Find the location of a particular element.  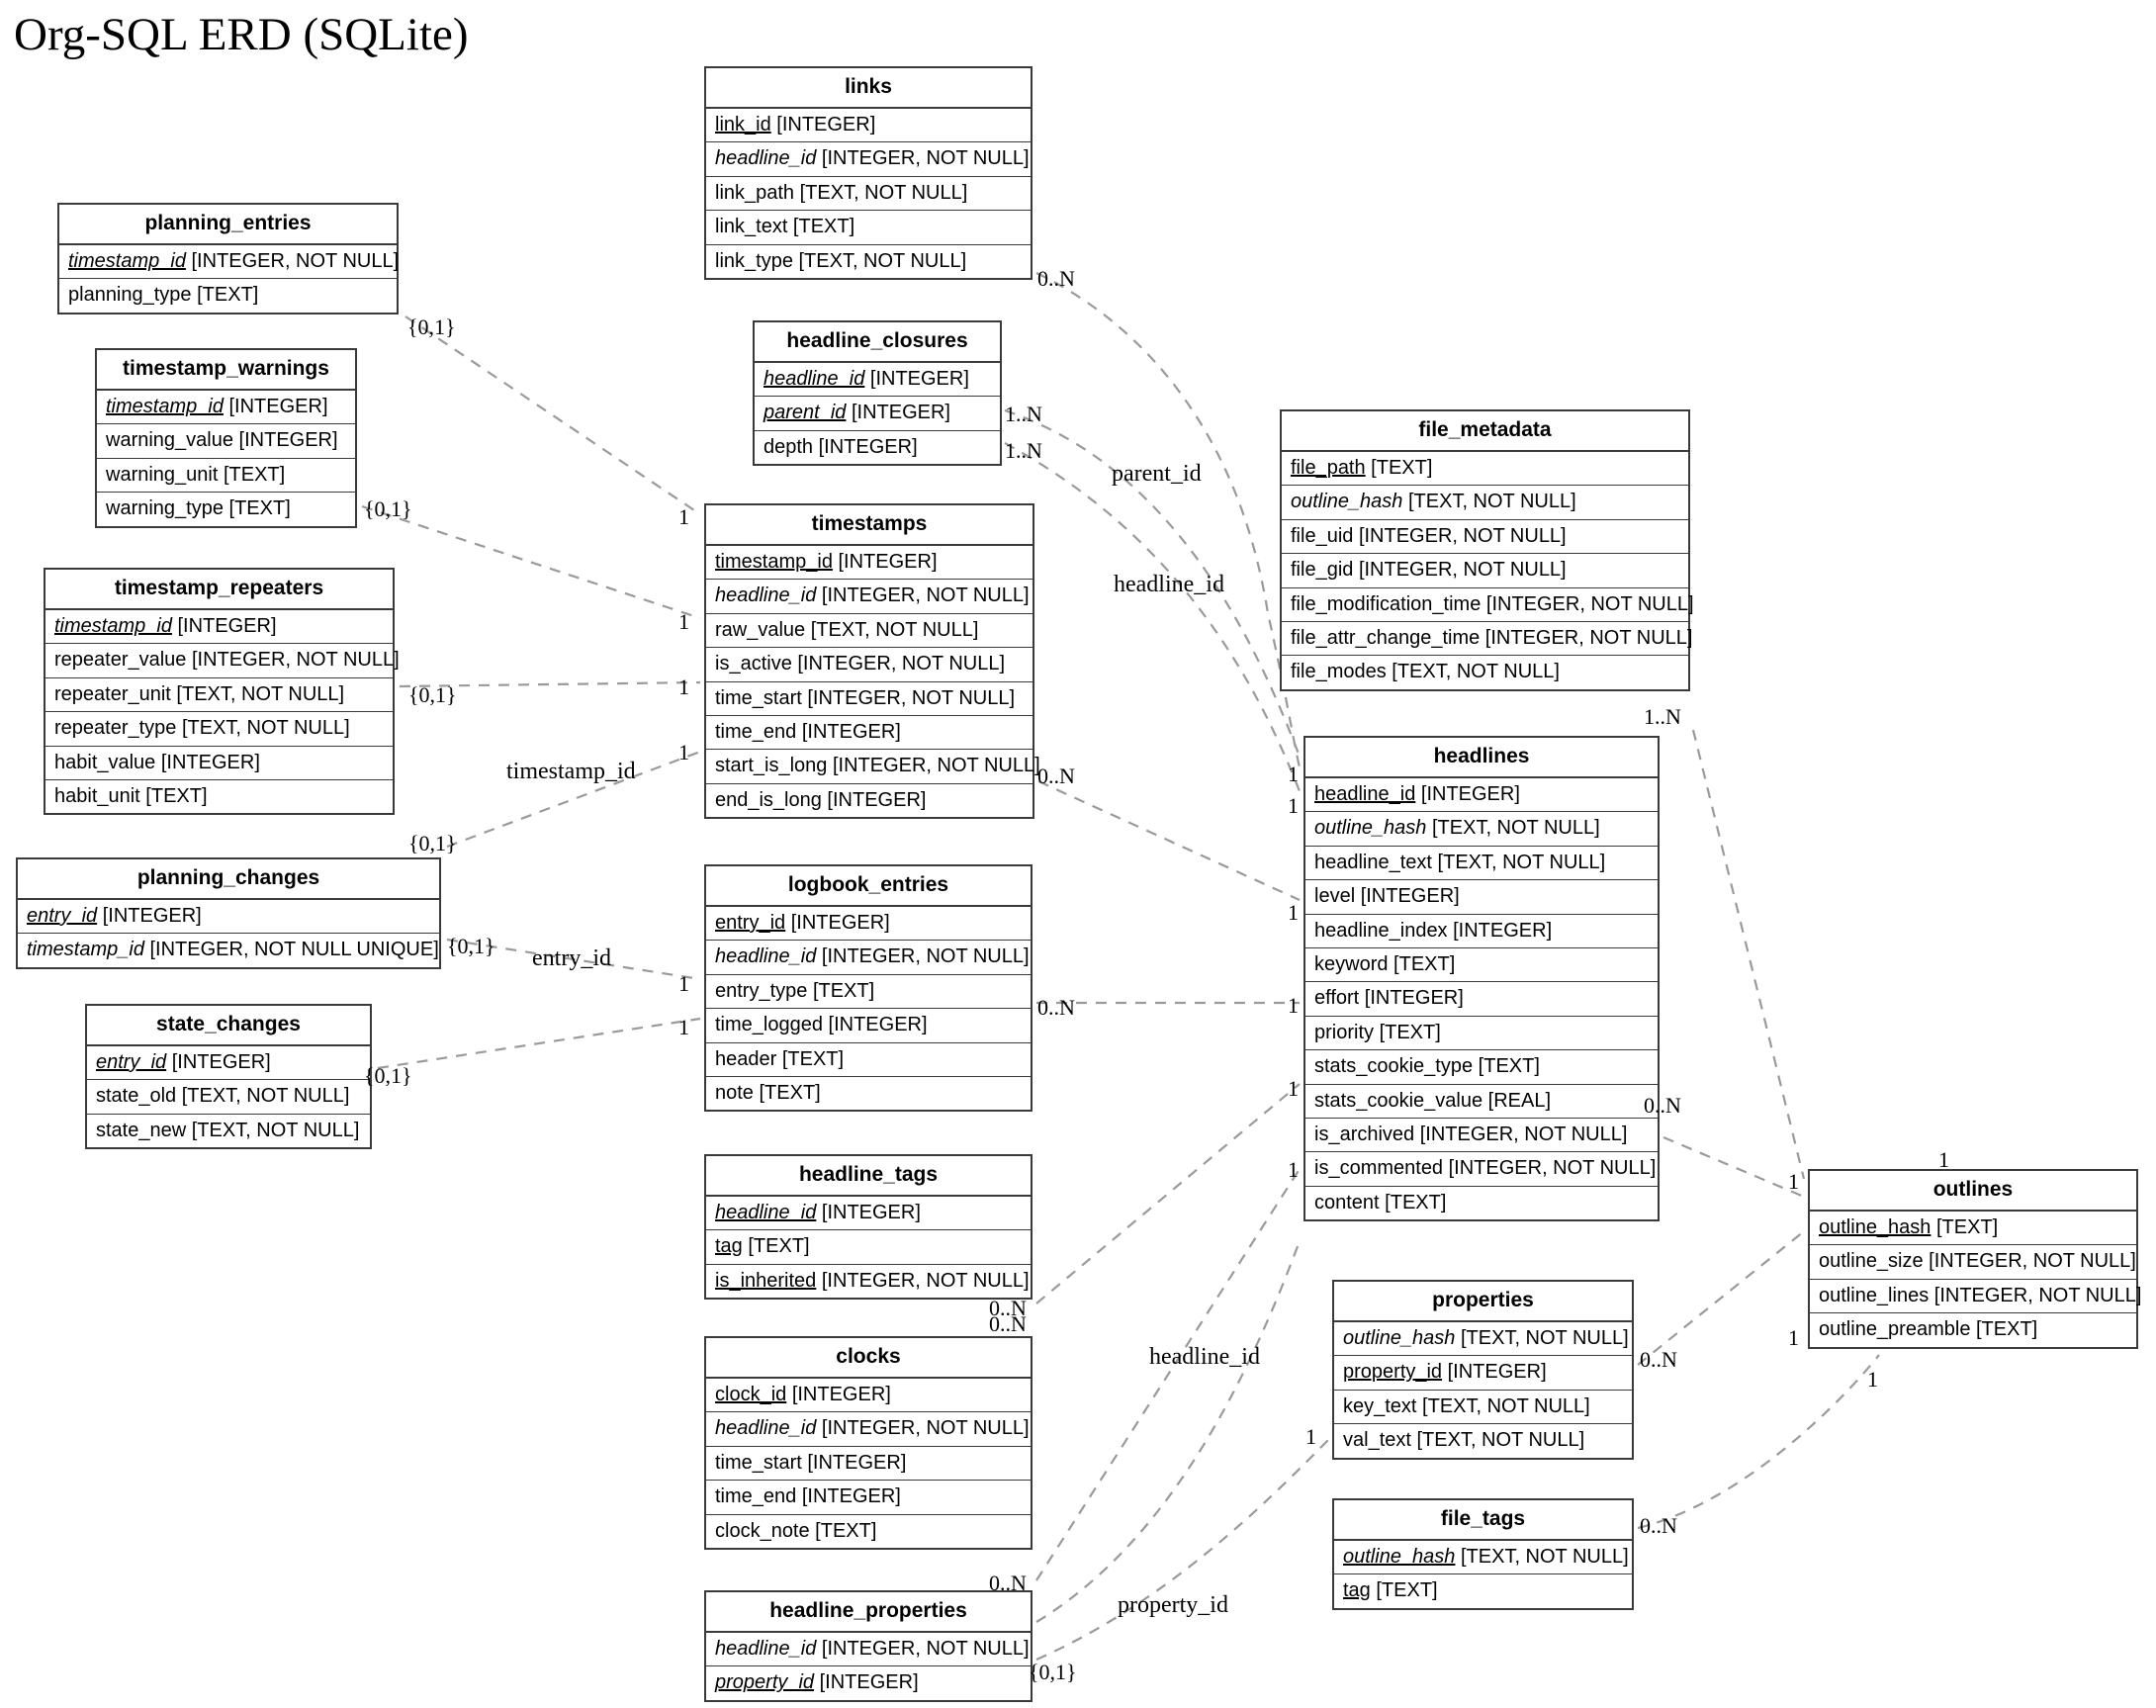

entity-name: state_changes is located at coordinates (228, 1026).